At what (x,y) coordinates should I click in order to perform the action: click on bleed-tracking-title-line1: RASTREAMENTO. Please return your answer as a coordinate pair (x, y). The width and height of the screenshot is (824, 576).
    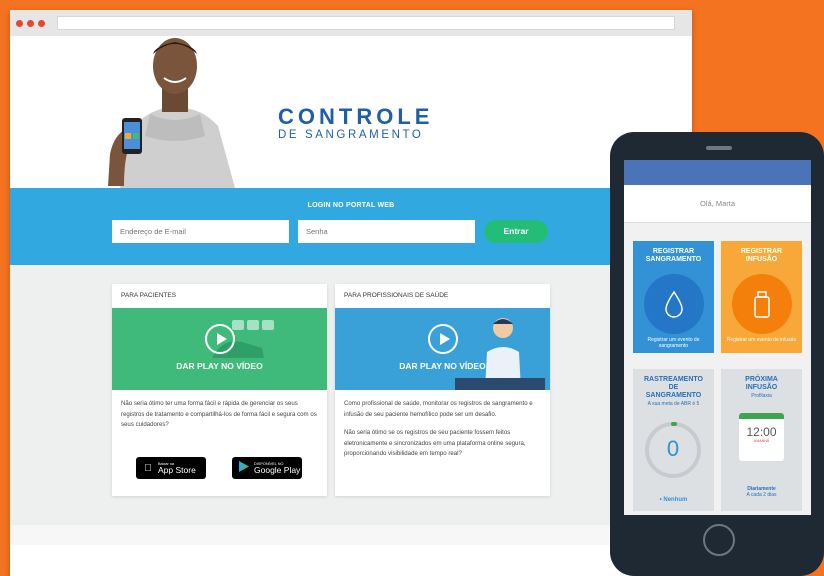
    Looking at the image, I should click on (673, 379).